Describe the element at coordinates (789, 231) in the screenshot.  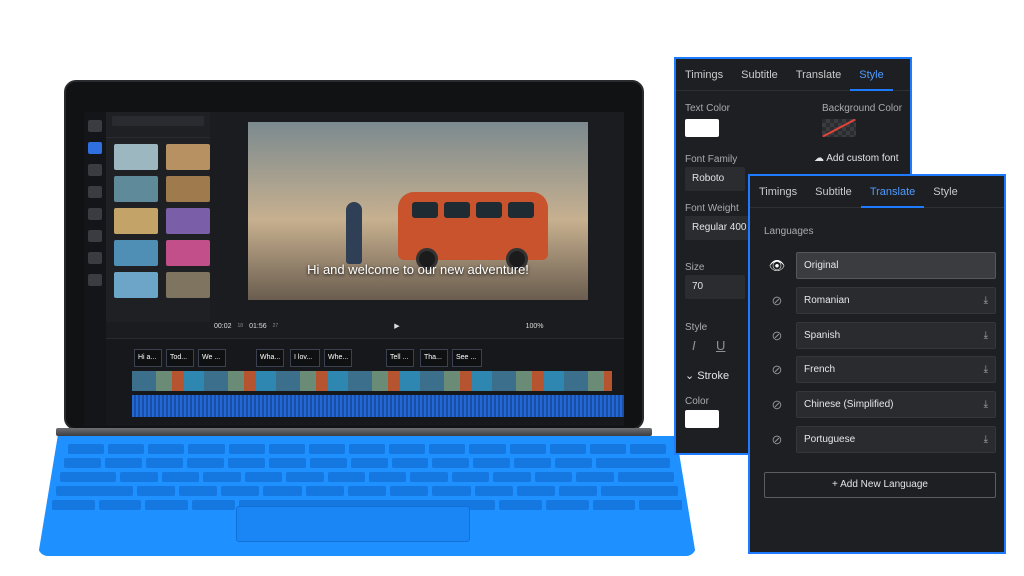
I see `languages-label: Languages` at that location.